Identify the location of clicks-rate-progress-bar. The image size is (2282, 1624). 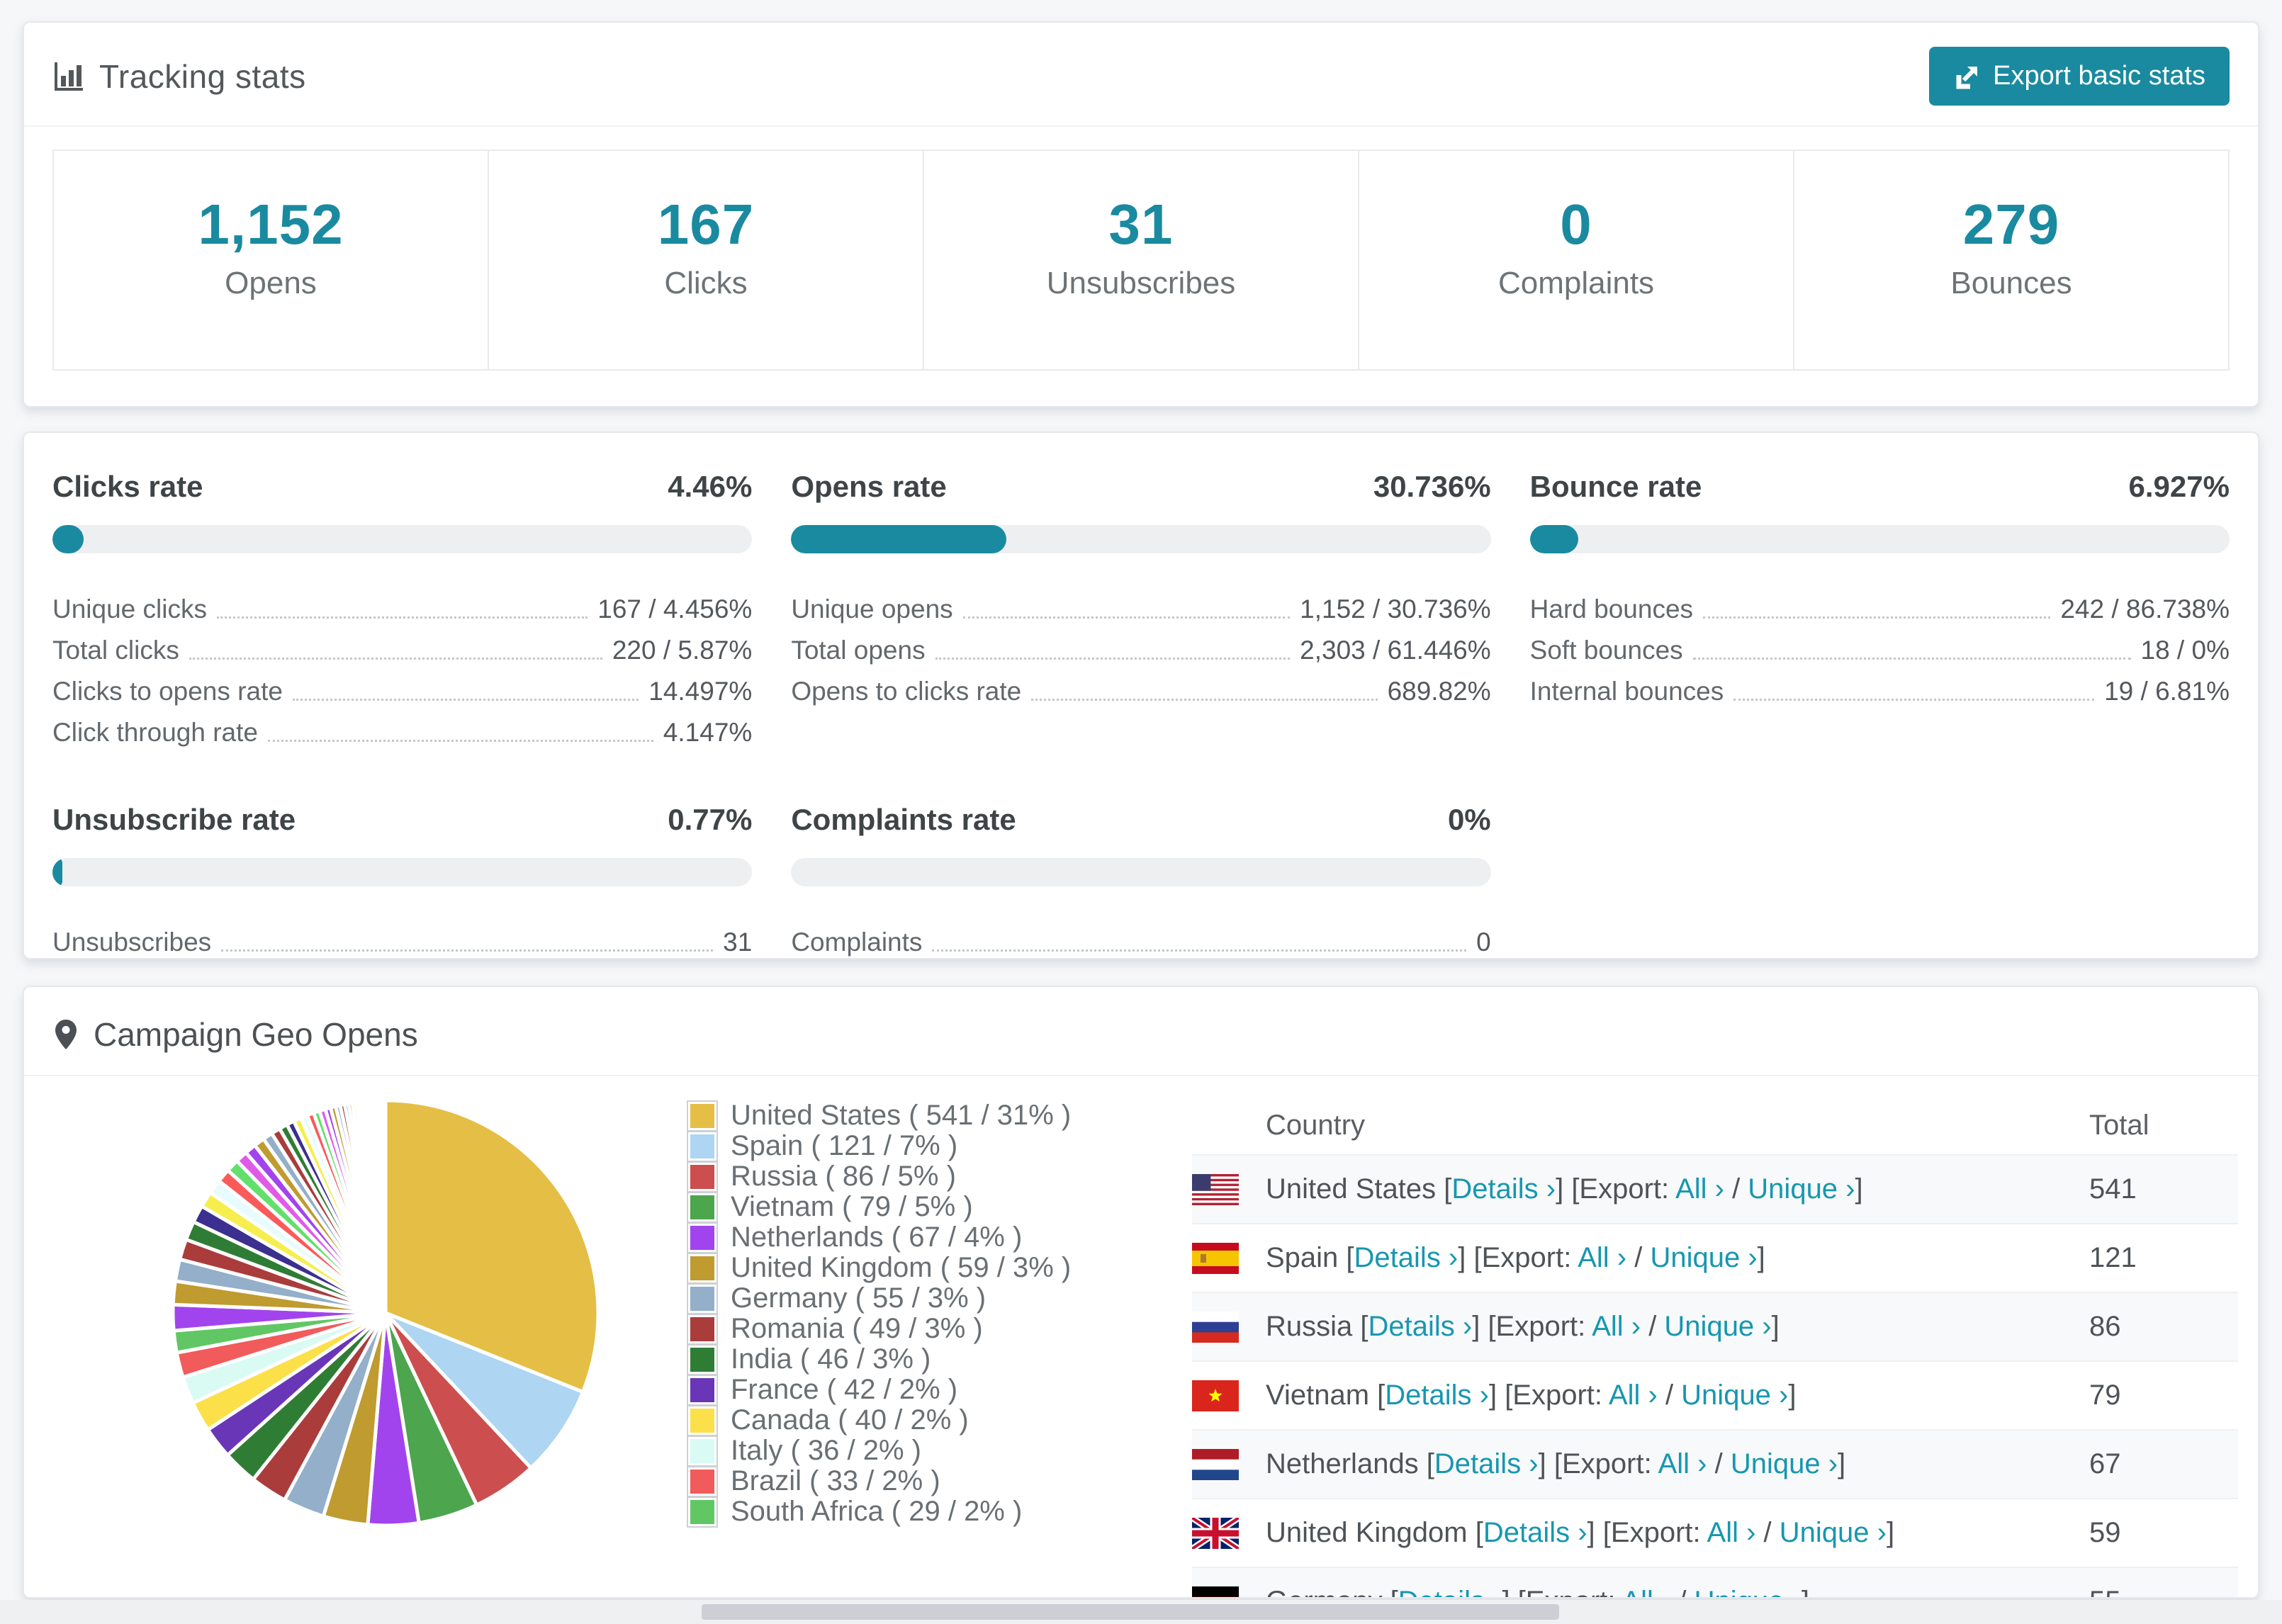
(402, 539).